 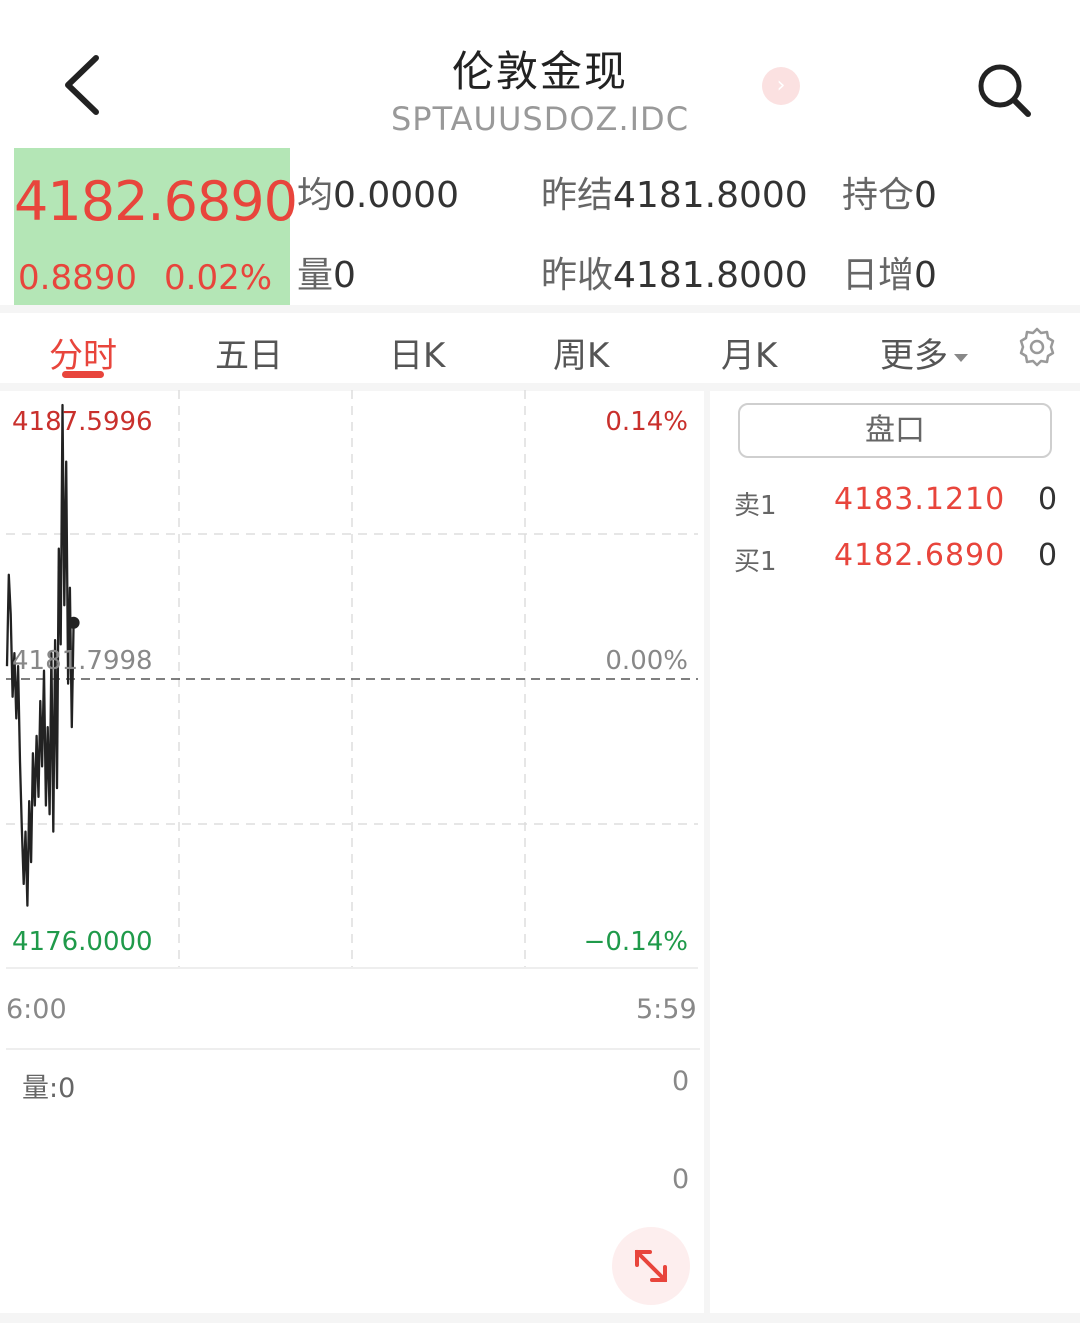 What do you see at coordinates (344, 275) in the screenshot?
I see `stat-volume-value: 0` at bounding box center [344, 275].